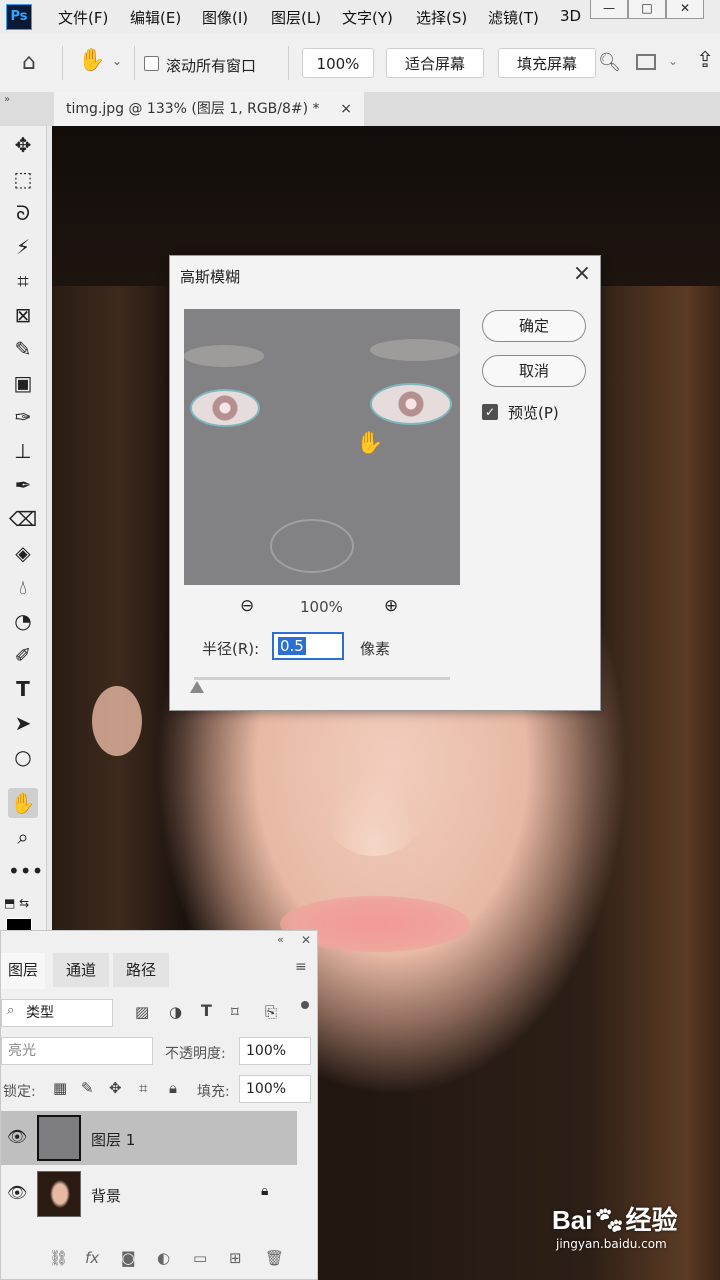 Image resolution: width=720 pixels, height=1280 pixels. What do you see at coordinates (547, 63) in the screenshot?
I see `fill-screen-button: 填充屏幕` at bounding box center [547, 63].